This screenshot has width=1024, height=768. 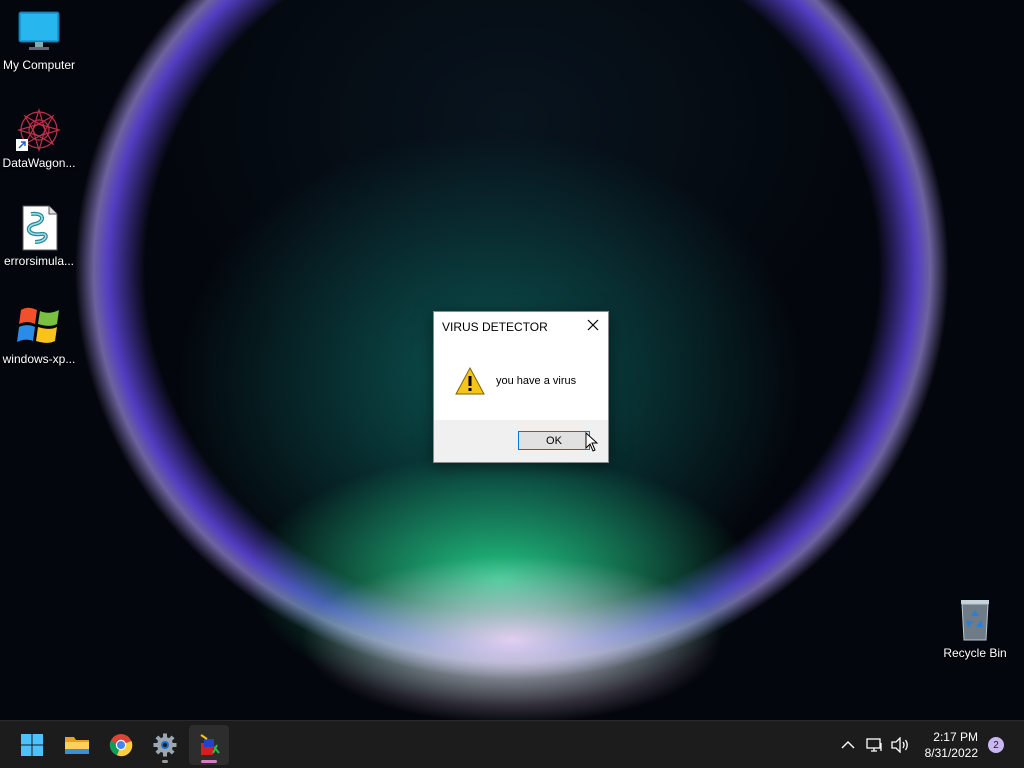 I want to click on windows-xp-logo-icon, so click(x=39, y=326).